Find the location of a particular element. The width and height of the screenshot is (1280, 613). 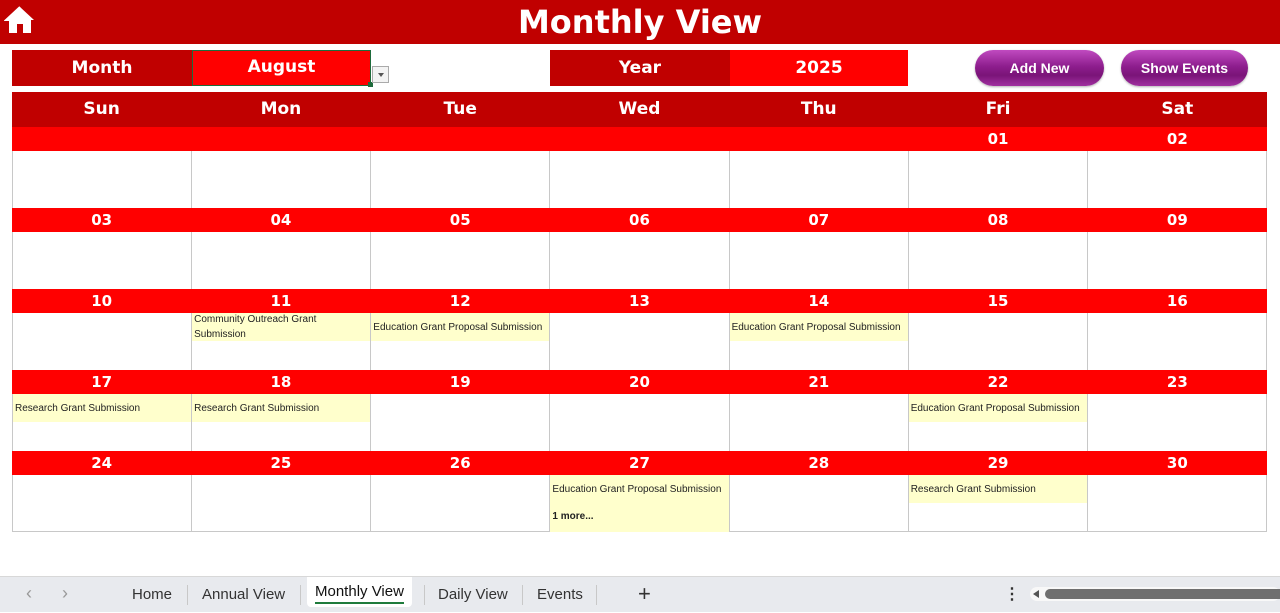

day-number: 30 is located at coordinates (1177, 463).